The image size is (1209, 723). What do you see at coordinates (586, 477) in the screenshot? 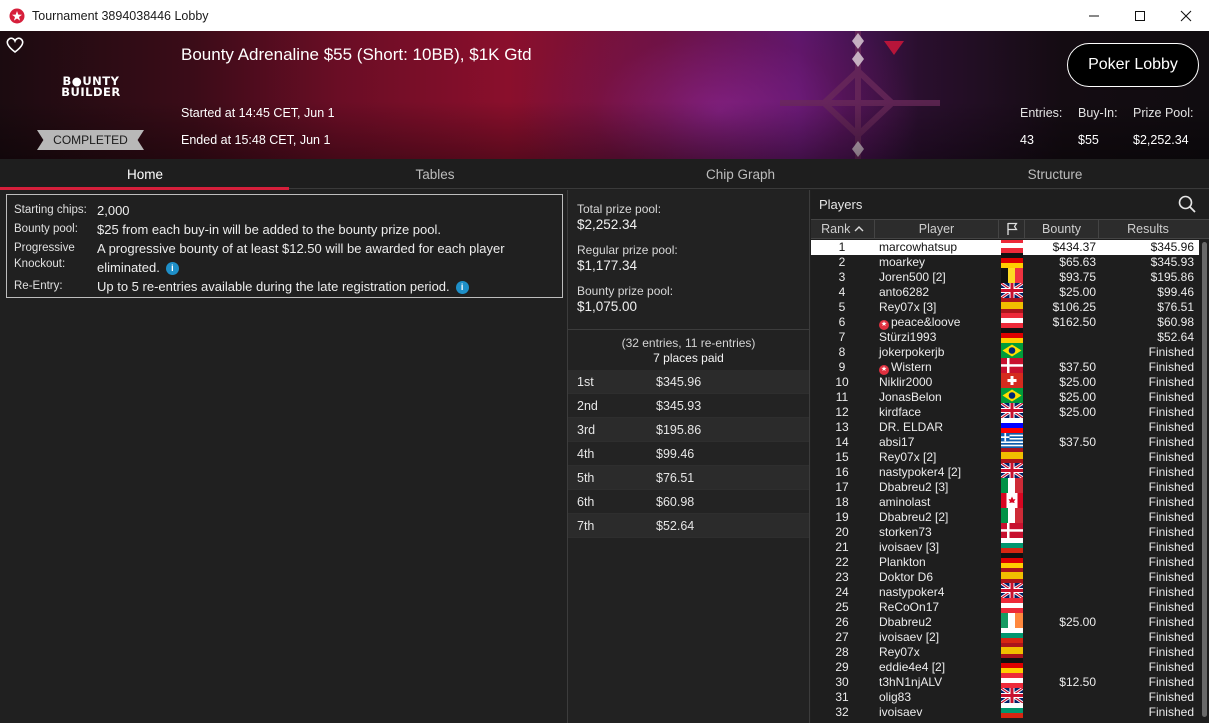
I see `payout-place: 5th` at bounding box center [586, 477].